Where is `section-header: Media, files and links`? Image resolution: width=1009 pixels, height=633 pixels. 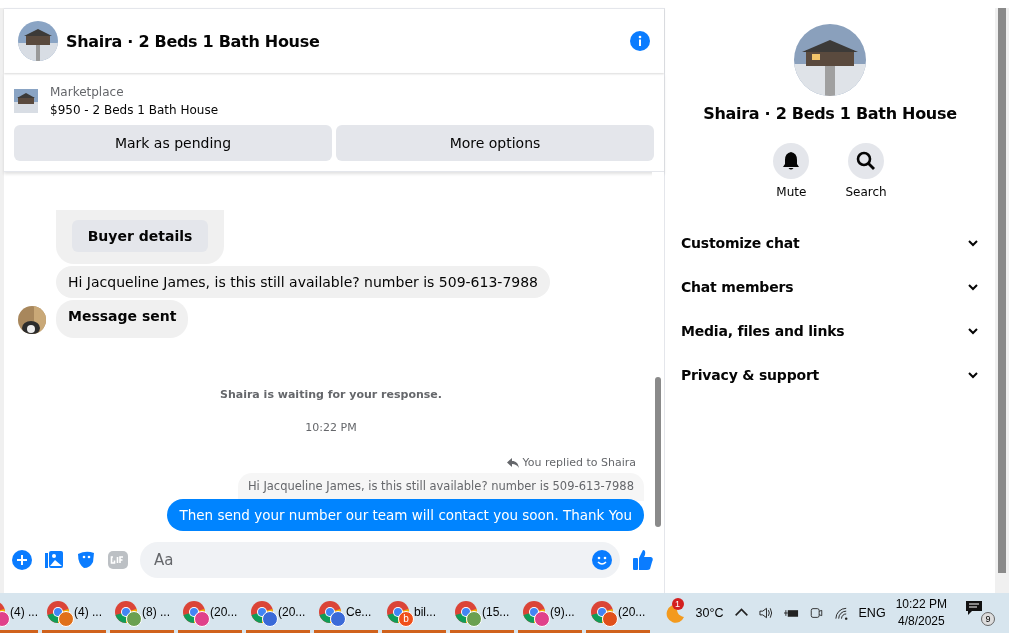
section-header: Media, files and links is located at coordinates (830, 331).